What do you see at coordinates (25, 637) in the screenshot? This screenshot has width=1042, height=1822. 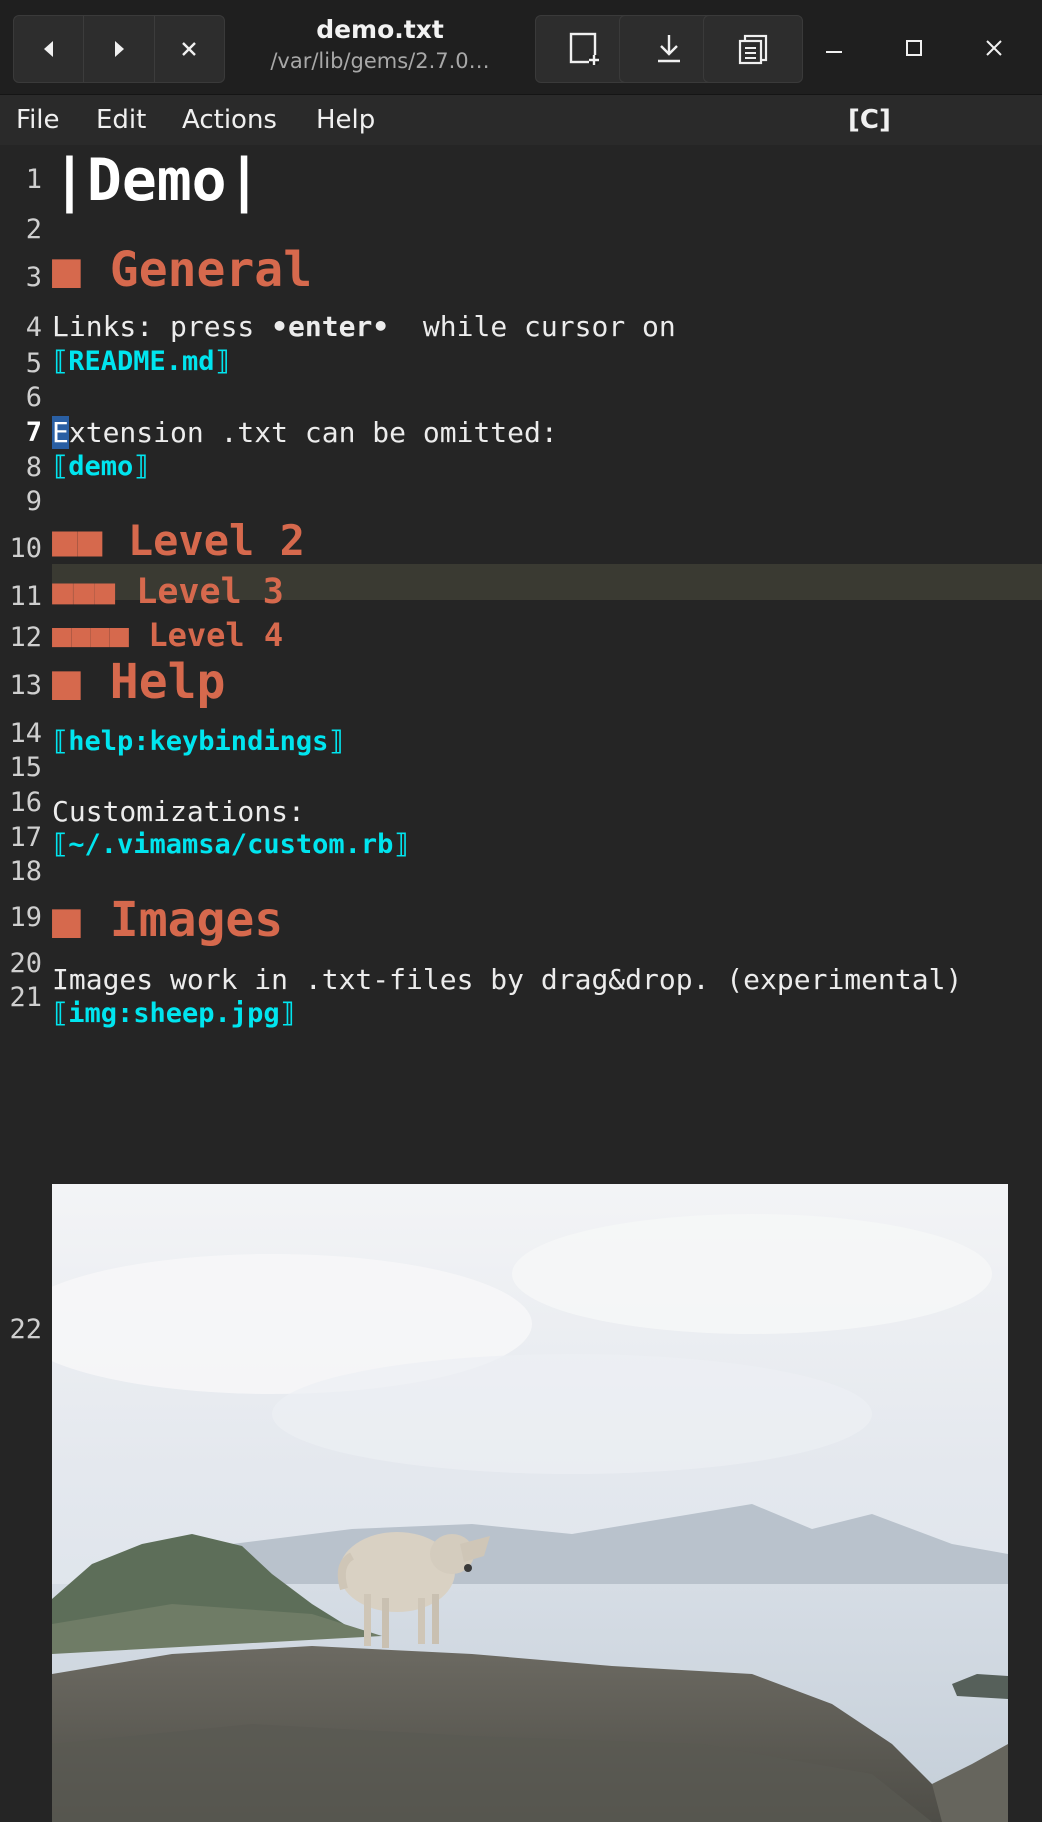 I see `line-number: 12` at bounding box center [25, 637].